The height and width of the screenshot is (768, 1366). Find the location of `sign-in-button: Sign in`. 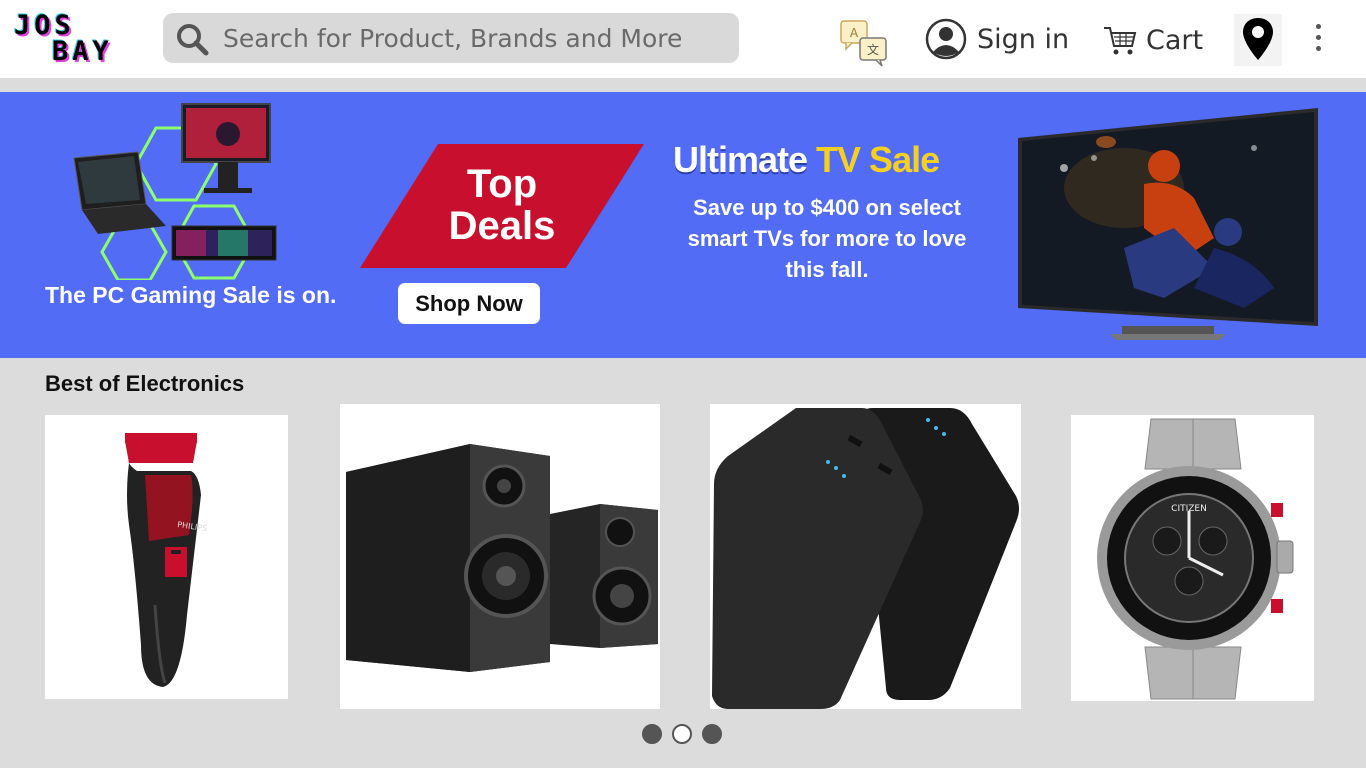

sign-in-button: Sign in is located at coordinates (997, 39).